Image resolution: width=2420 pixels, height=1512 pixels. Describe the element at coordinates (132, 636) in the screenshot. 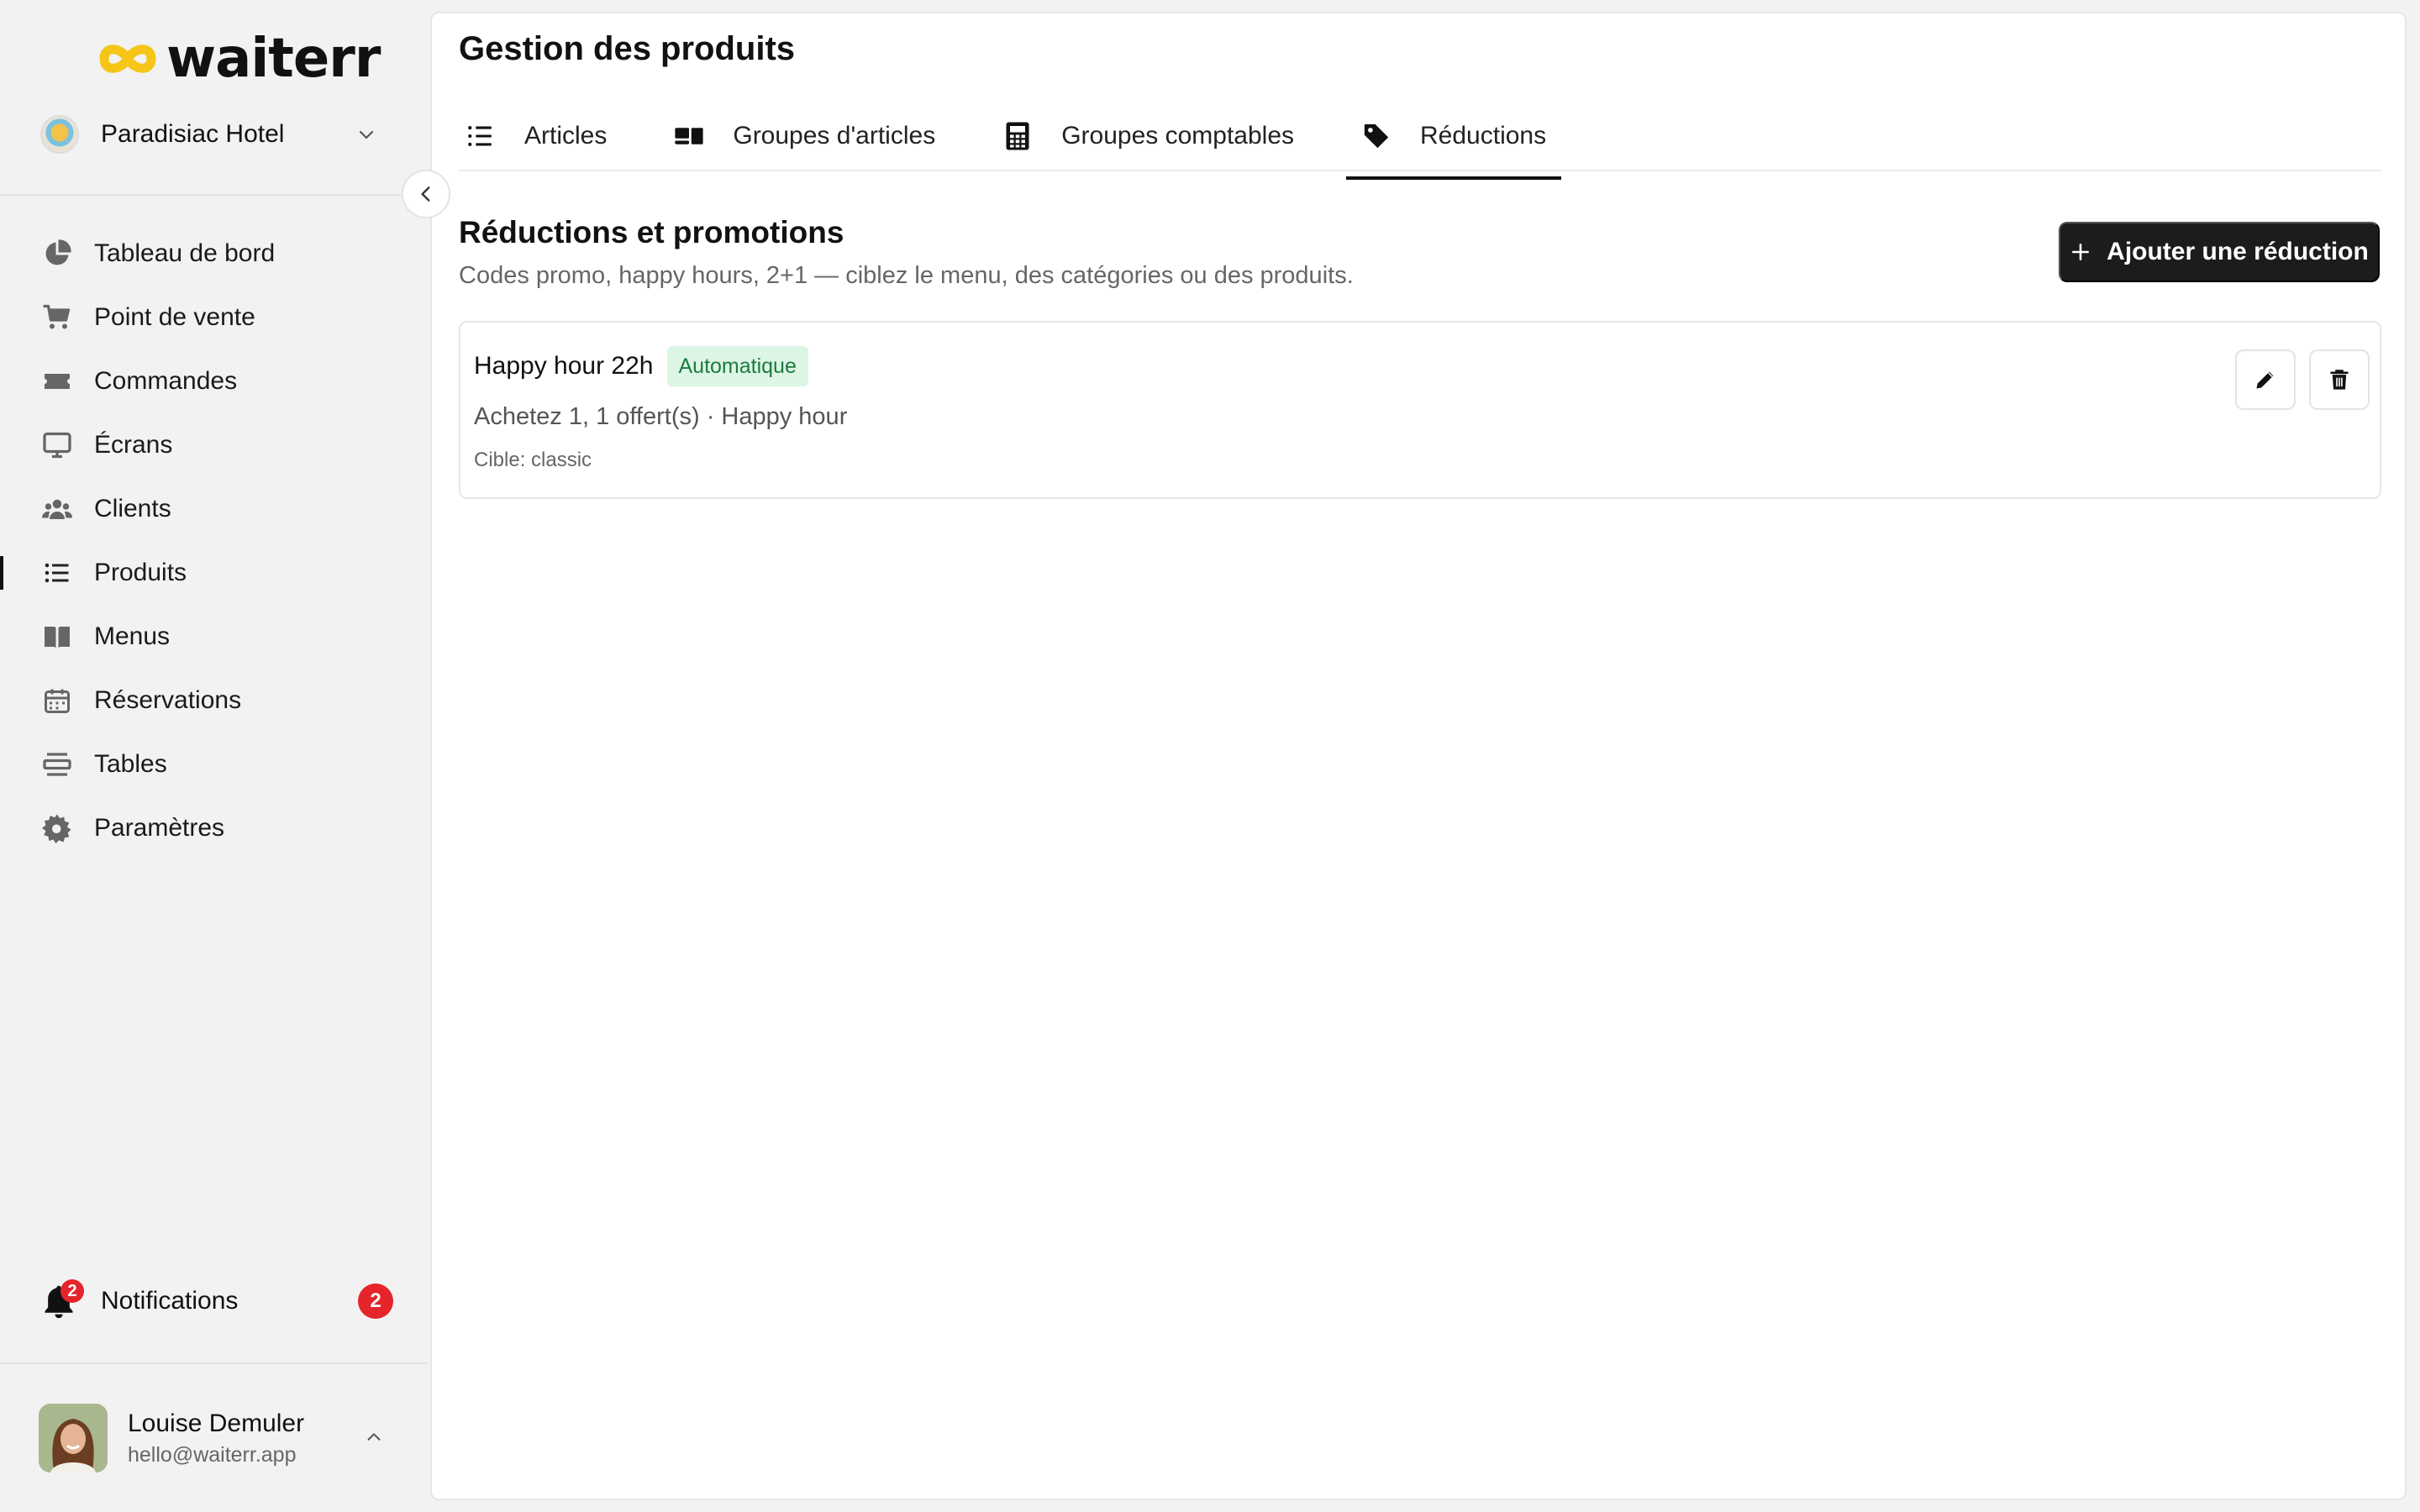

I see `sidebar-item-label: Menus` at that location.